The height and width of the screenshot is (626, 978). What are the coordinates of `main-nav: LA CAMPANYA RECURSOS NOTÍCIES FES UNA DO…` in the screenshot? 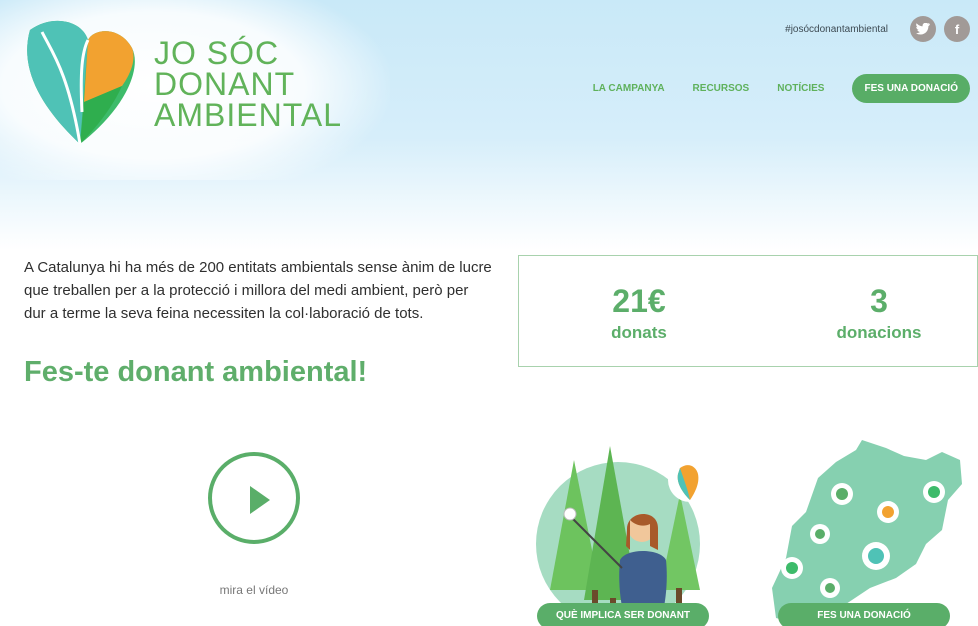 It's located at (781, 88).